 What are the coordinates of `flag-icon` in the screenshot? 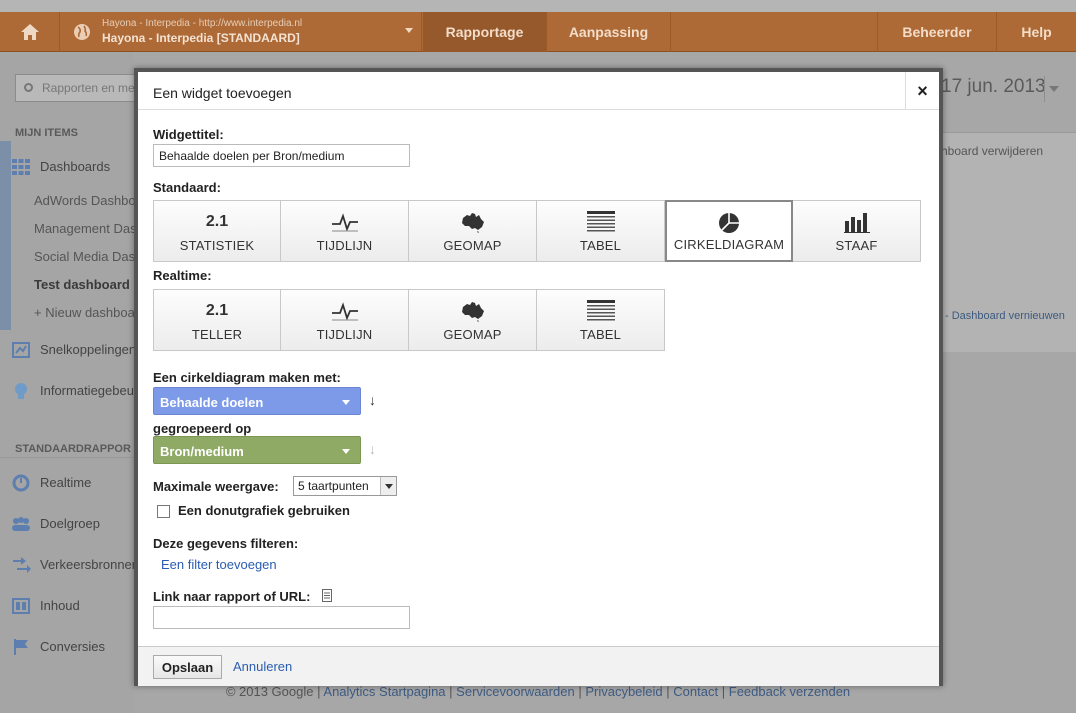 It's located at (21, 647).